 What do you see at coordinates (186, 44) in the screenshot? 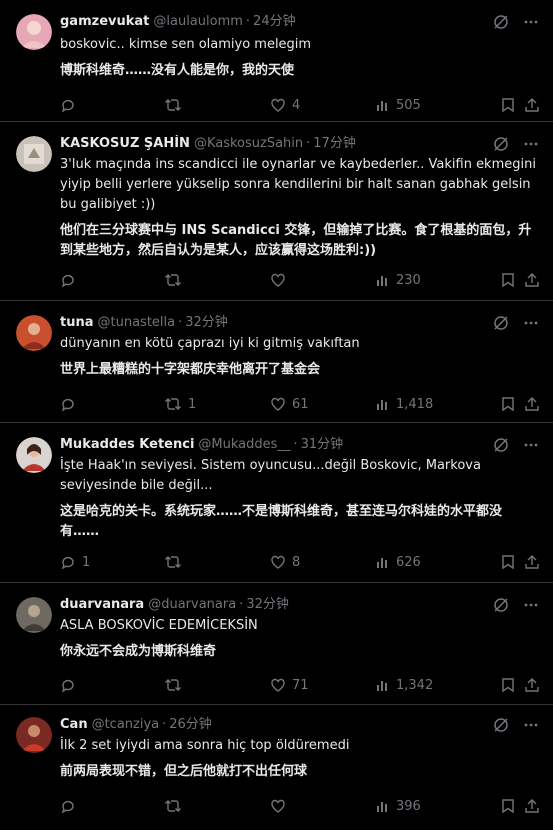
I see `tweet-text: boskovic.. kimse sen olamiyo melegim` at bounding box center [186, 44].